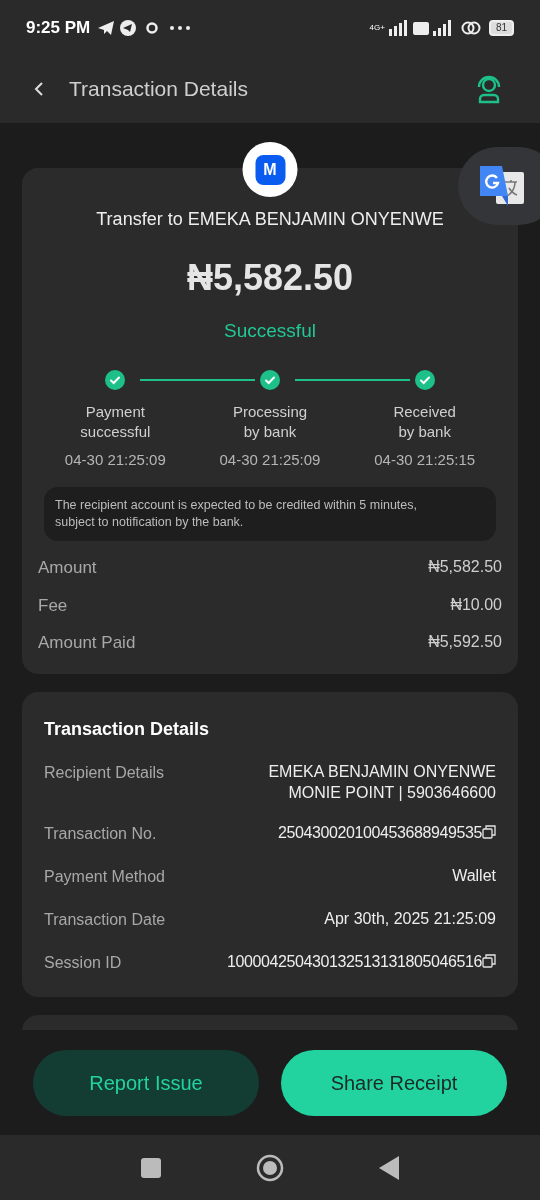 This screenshot has height=1200, width=540. What do you see at coordinates (470, 27) in the screenshot?
I see `link-icon` at bounding box center [470, 27].